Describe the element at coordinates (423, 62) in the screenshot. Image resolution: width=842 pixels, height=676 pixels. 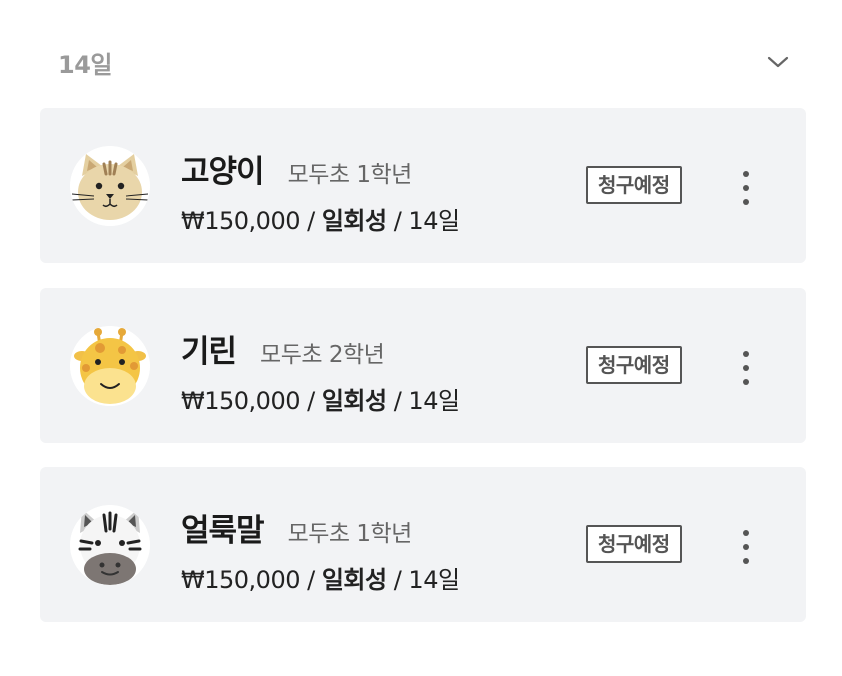
I see `date-section-header: 14일` at that location.